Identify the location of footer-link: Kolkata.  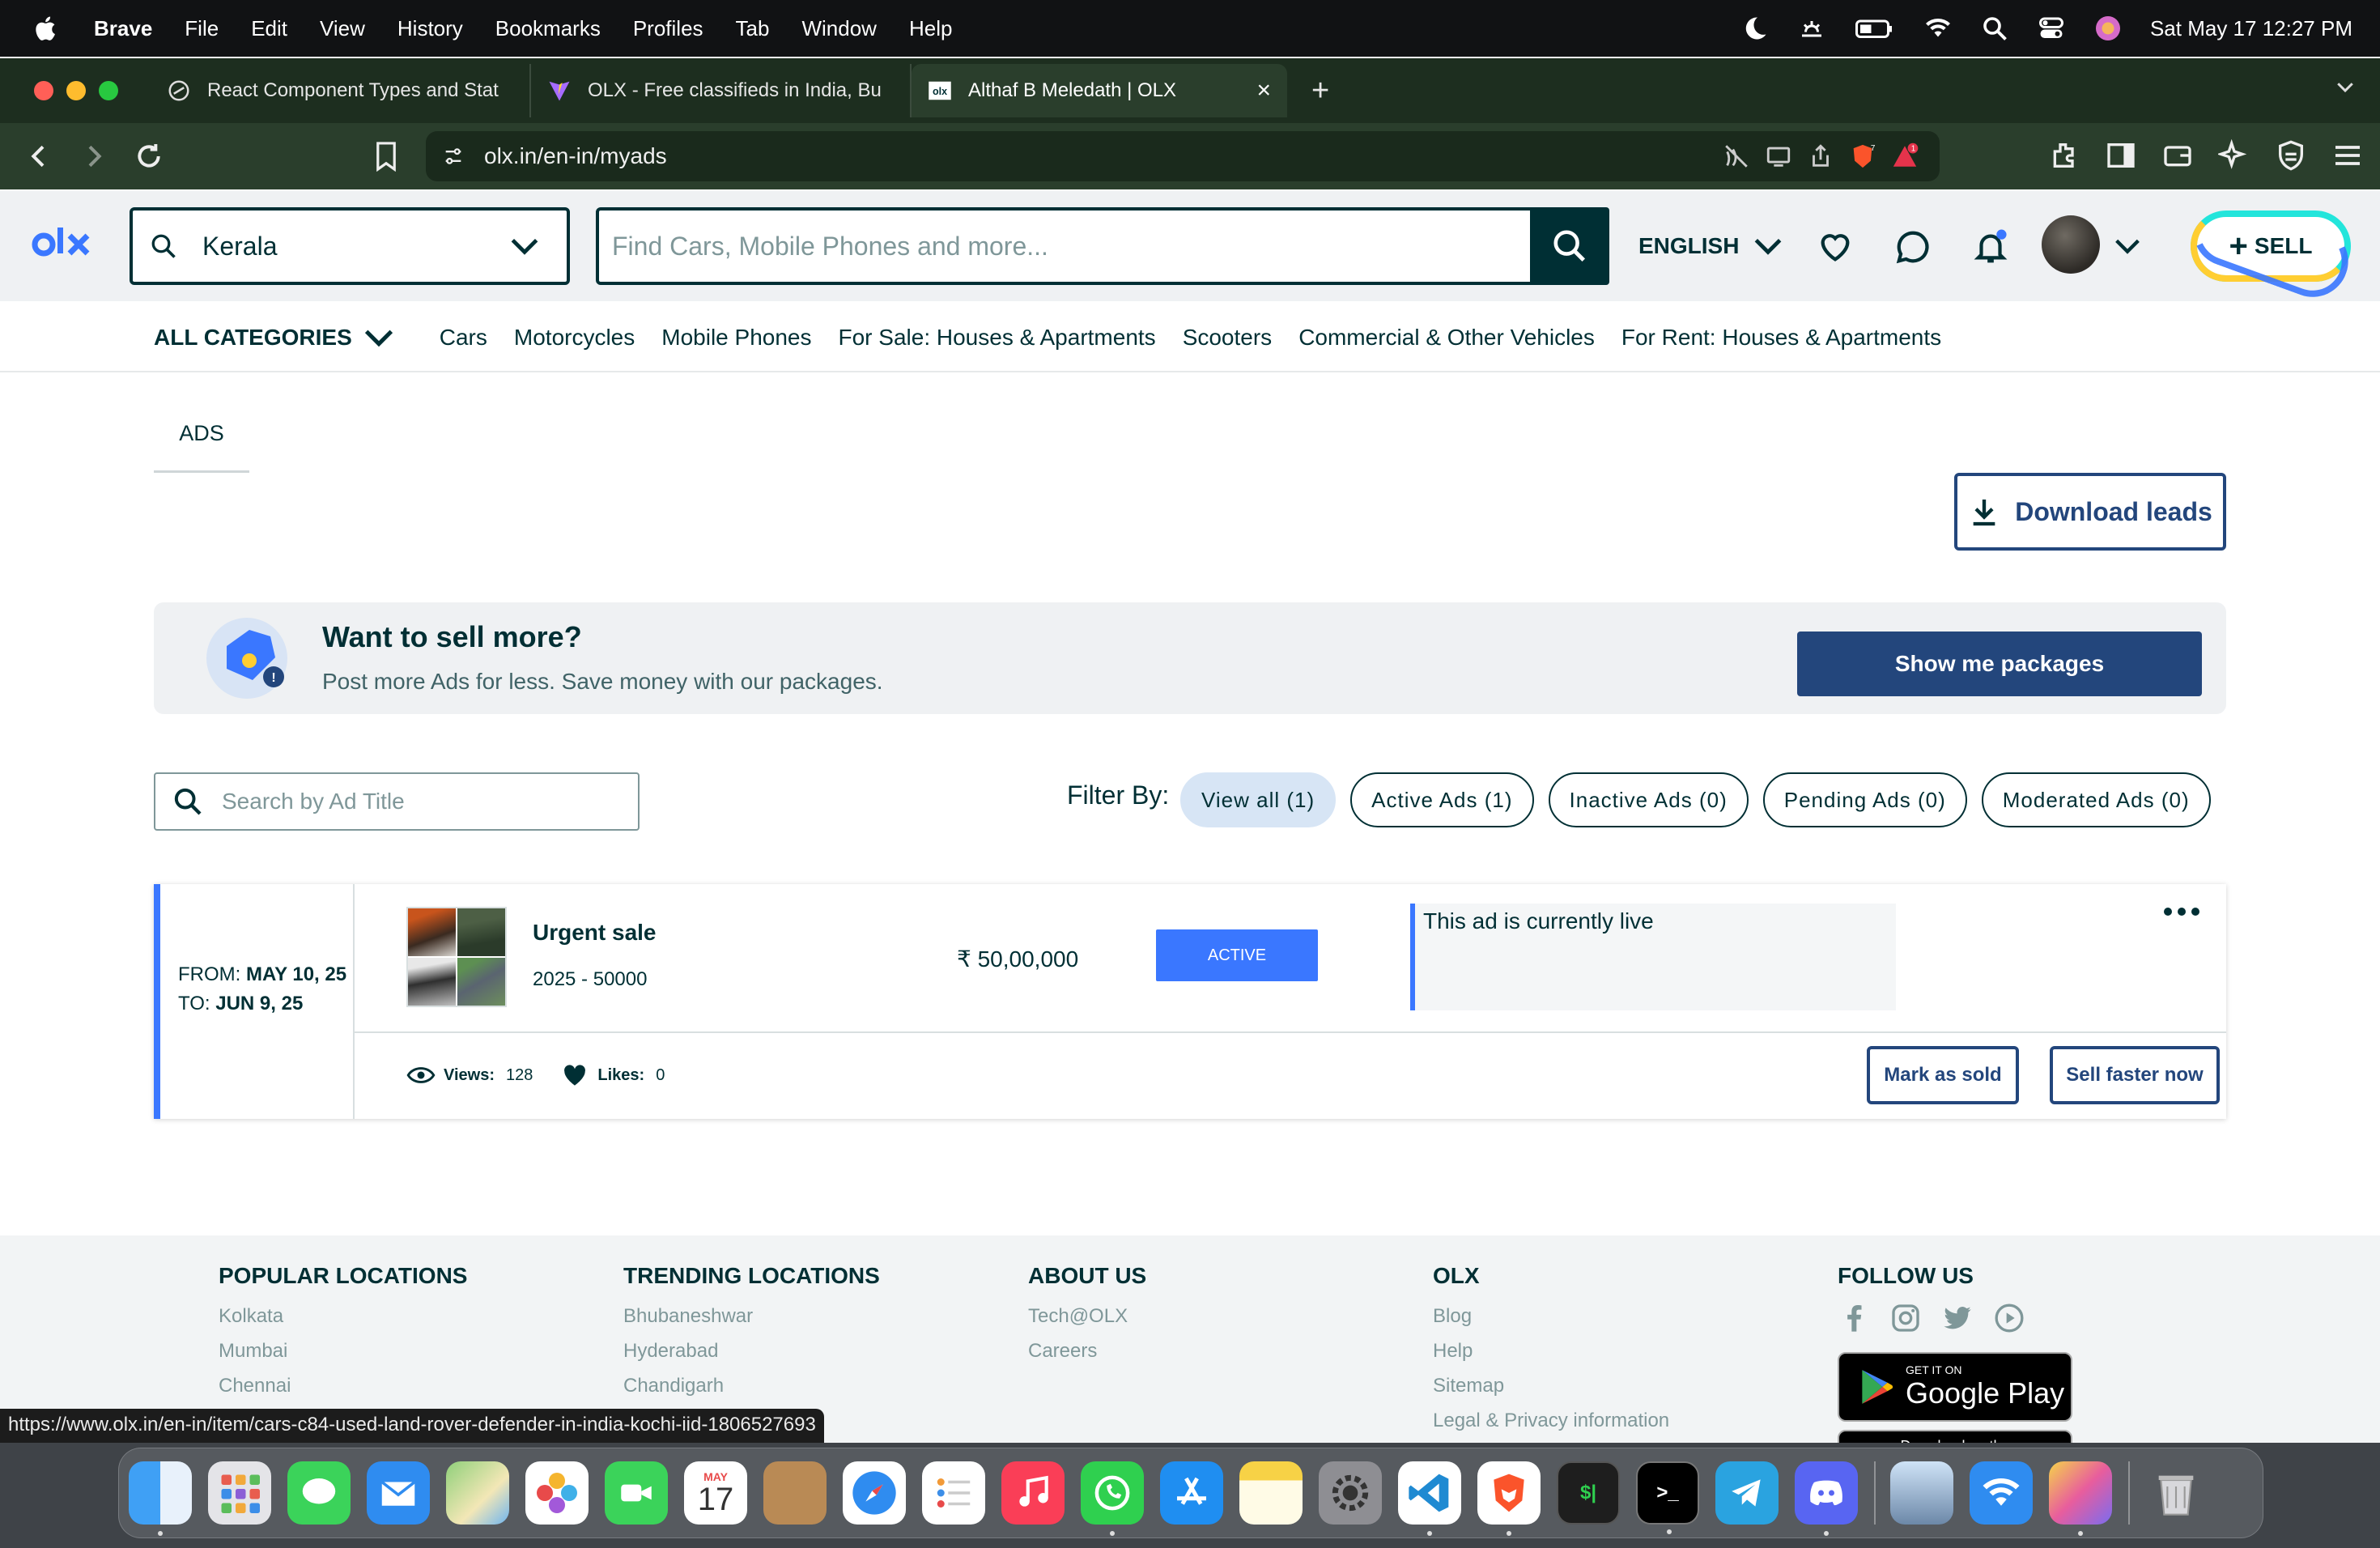
(343, 1316).